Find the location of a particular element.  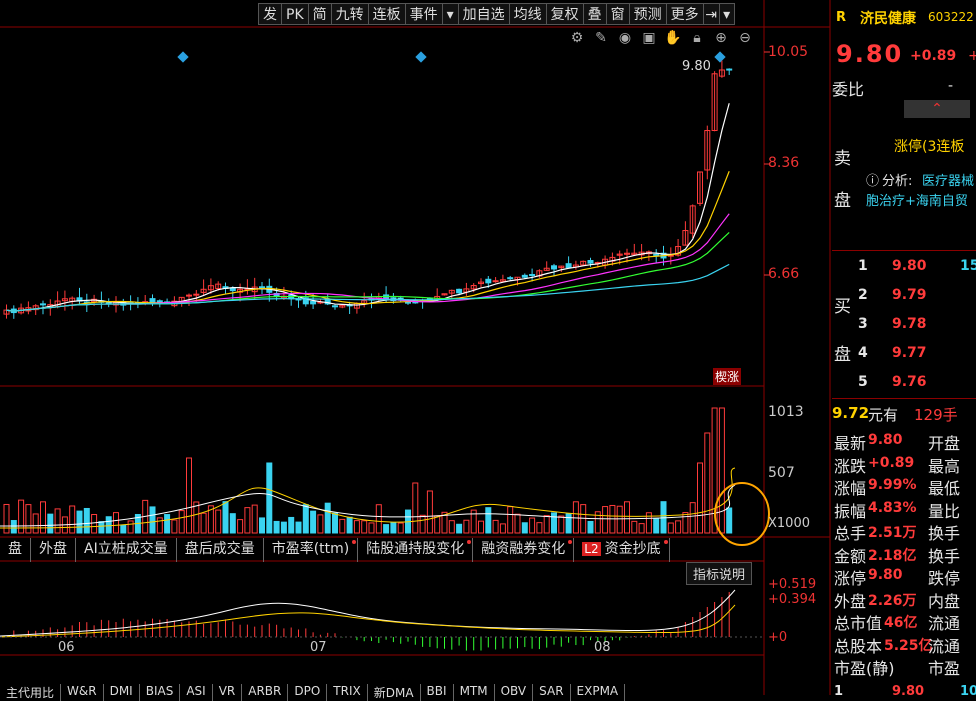

avg-price: 9.72 is located at coordinates (851, 413).